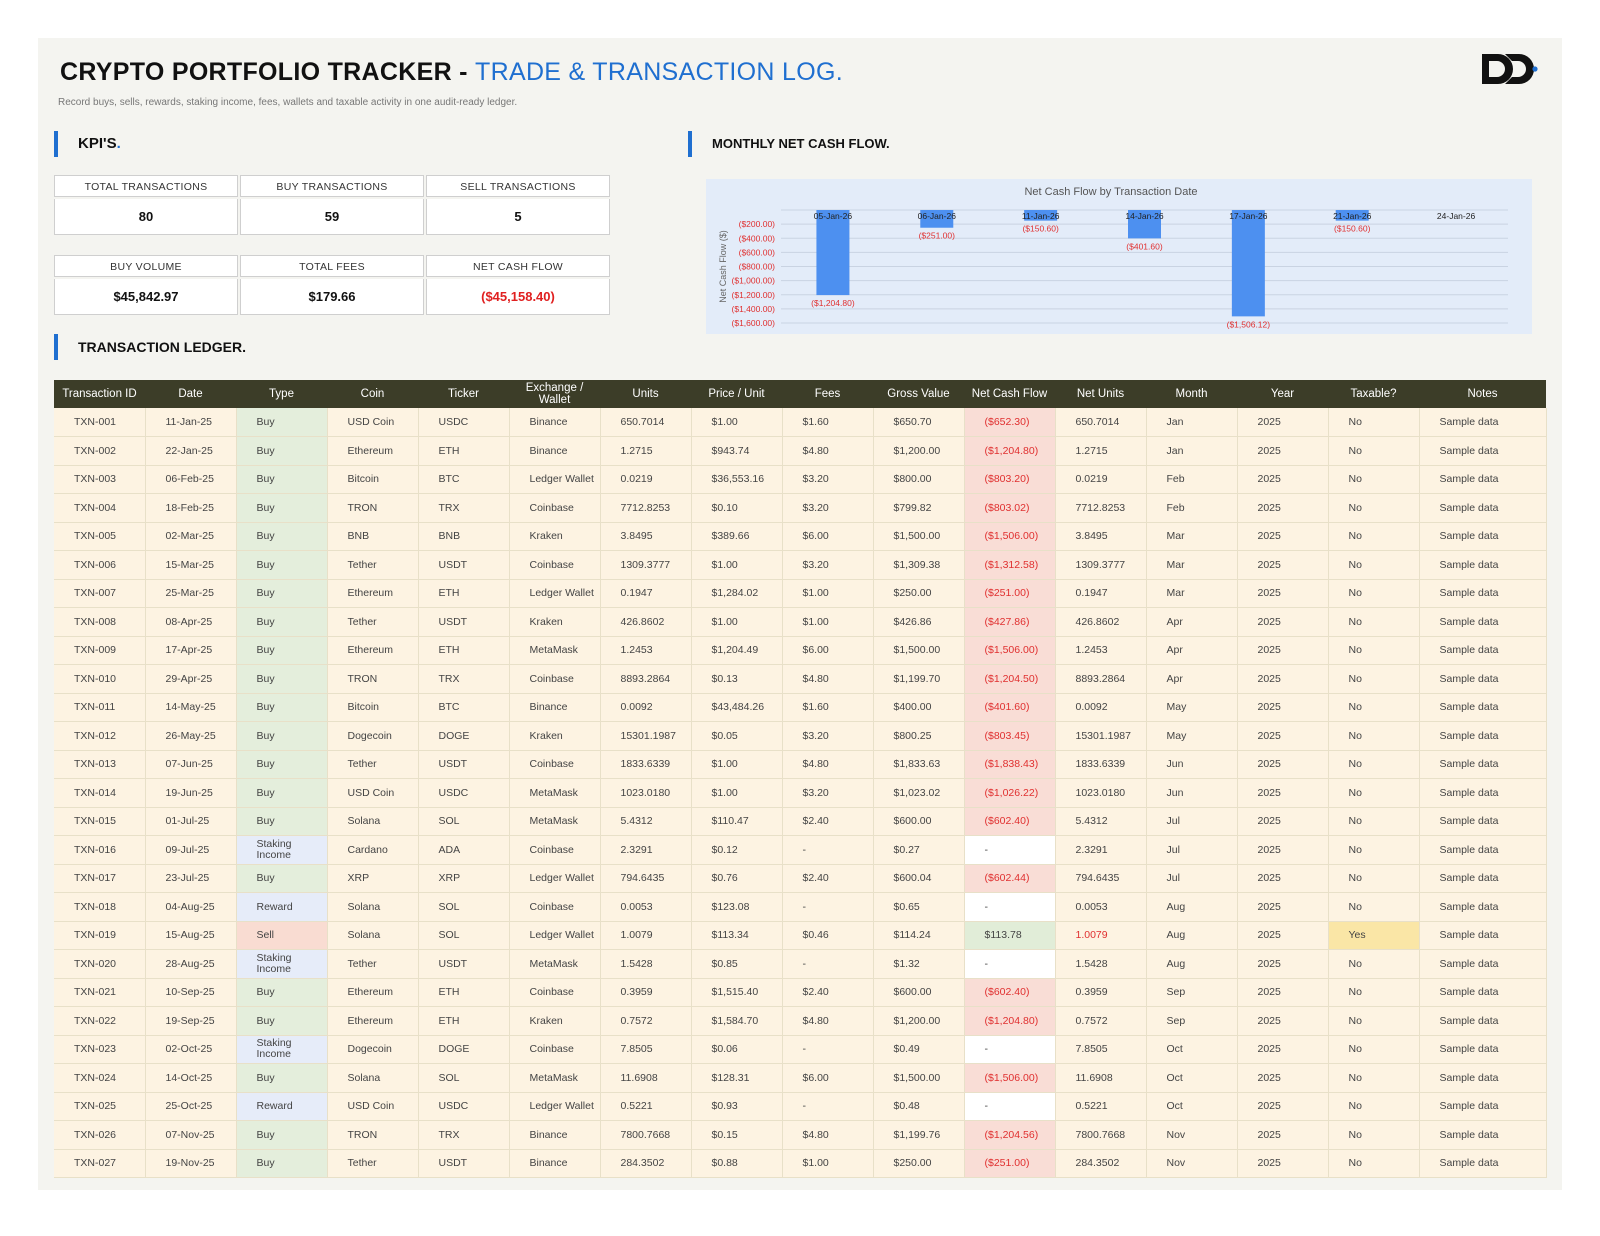  What do you see at coordinates (754, 281) in the screenshot?
I see `y-tick-label: ($1,000.00)` at bounding box center [754, 281].